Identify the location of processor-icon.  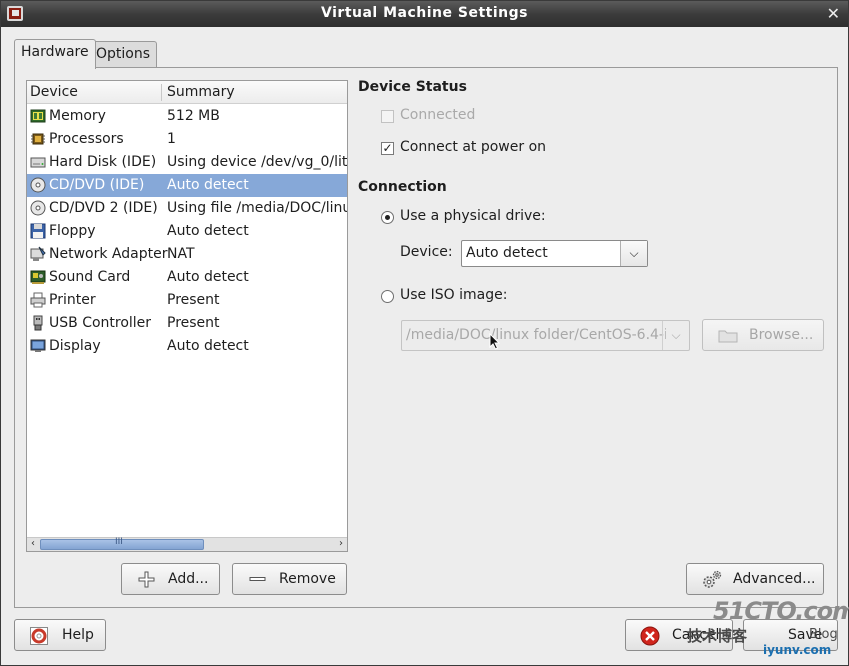
(38, 139).